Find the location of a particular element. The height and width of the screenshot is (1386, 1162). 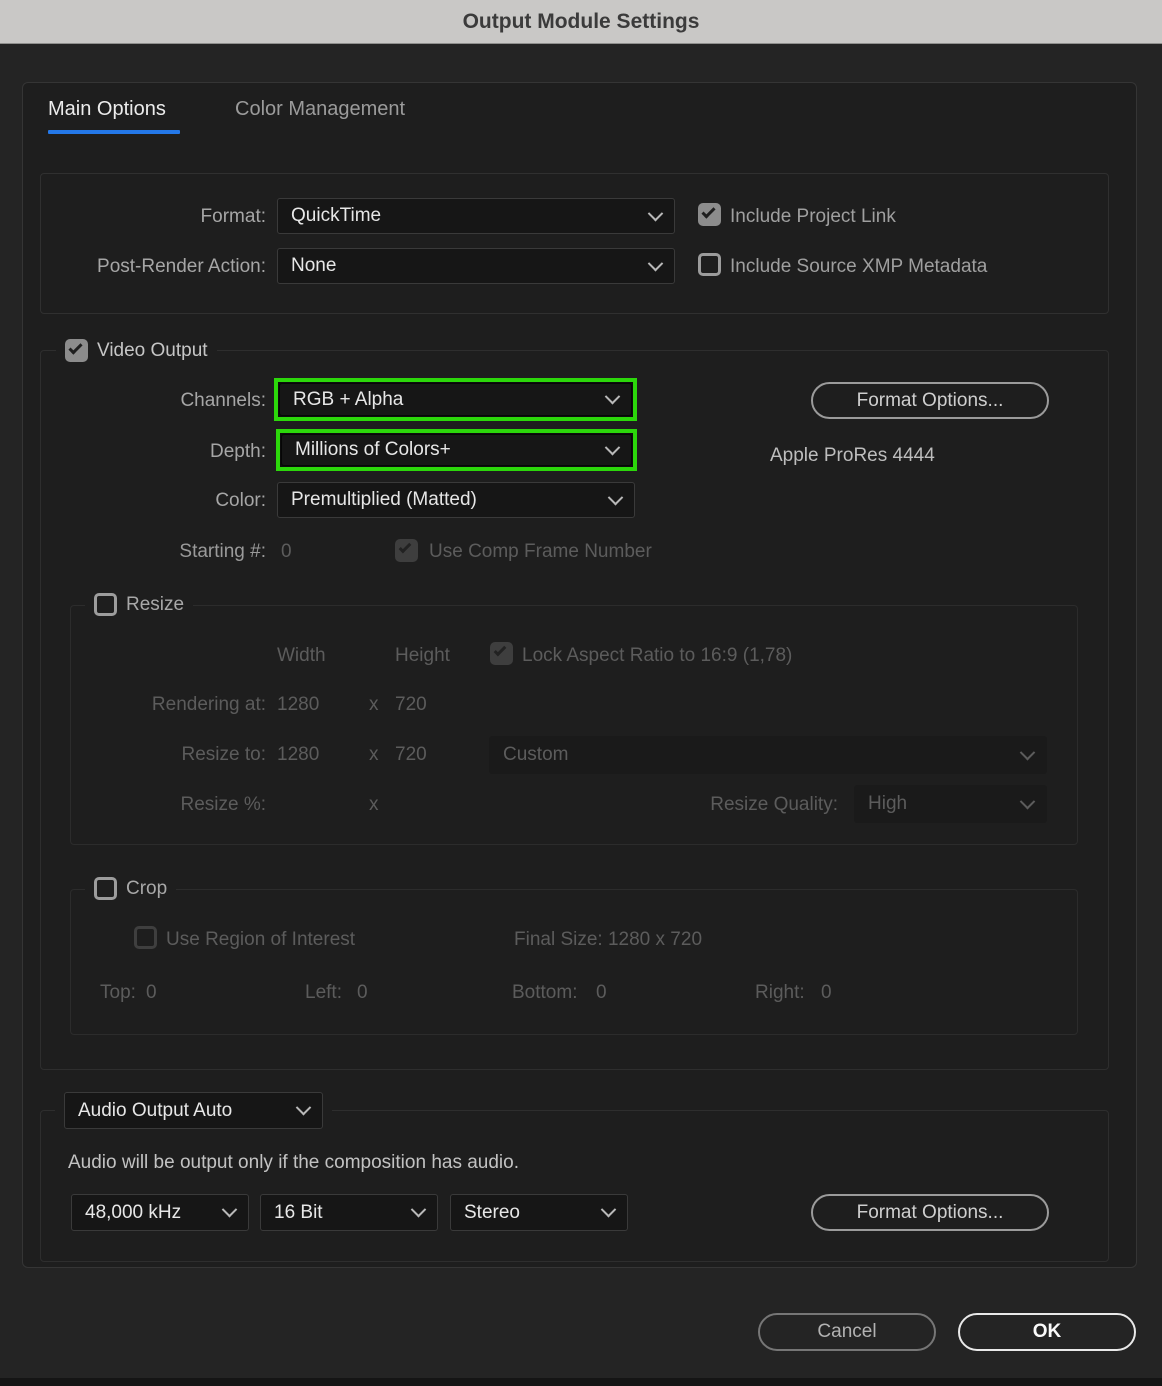

crop-legend: Crop is located at coordinates (131, 888).